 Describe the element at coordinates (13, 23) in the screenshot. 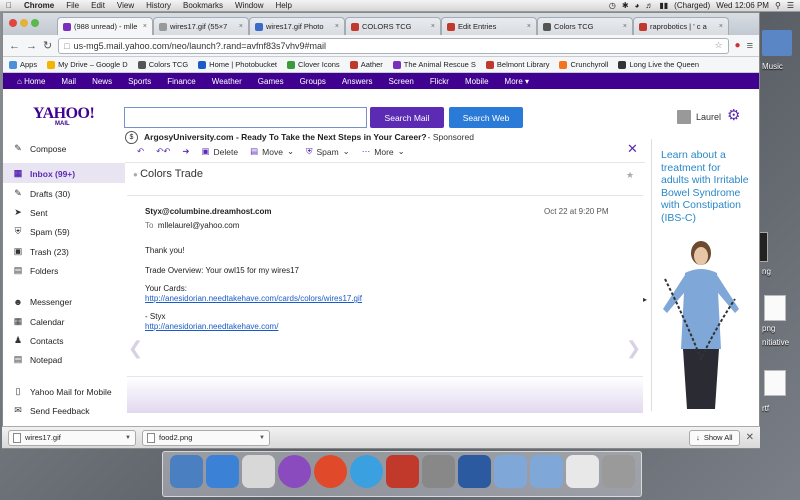

I see `window-close-icon` at that location.